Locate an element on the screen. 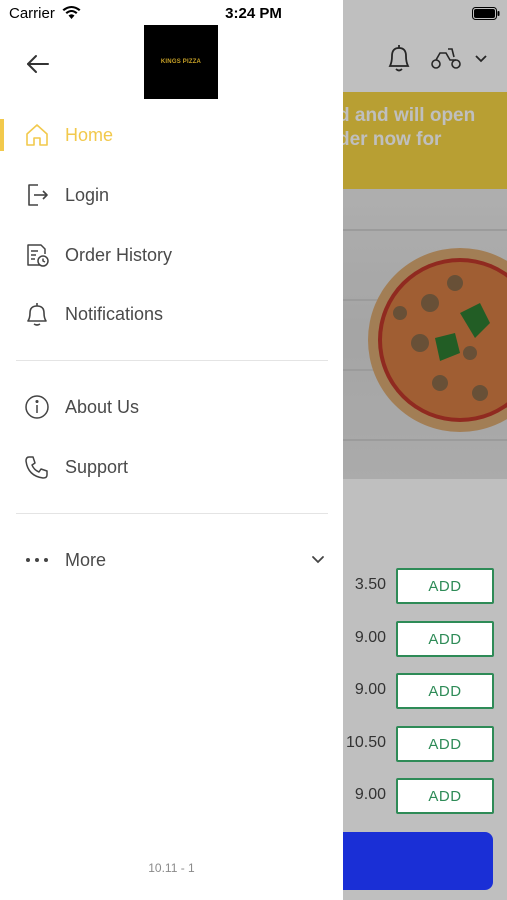 The image size is (507, 900). restaurant-logo: KINGS PIZZA is located at coordinates (181, 62).